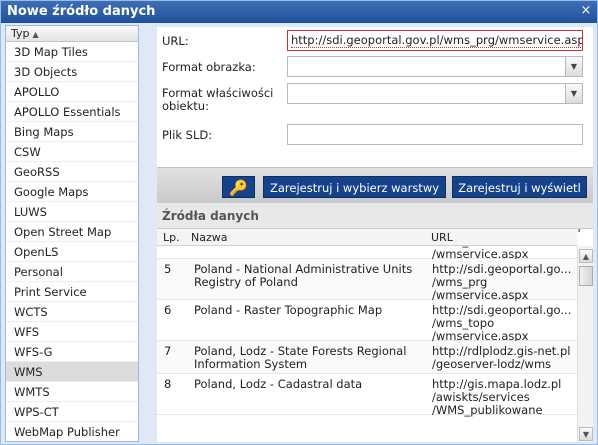 The width and height of the screenshot is (598, 445). I want to click on sources-title: Źródła danych, so click(375, 216).